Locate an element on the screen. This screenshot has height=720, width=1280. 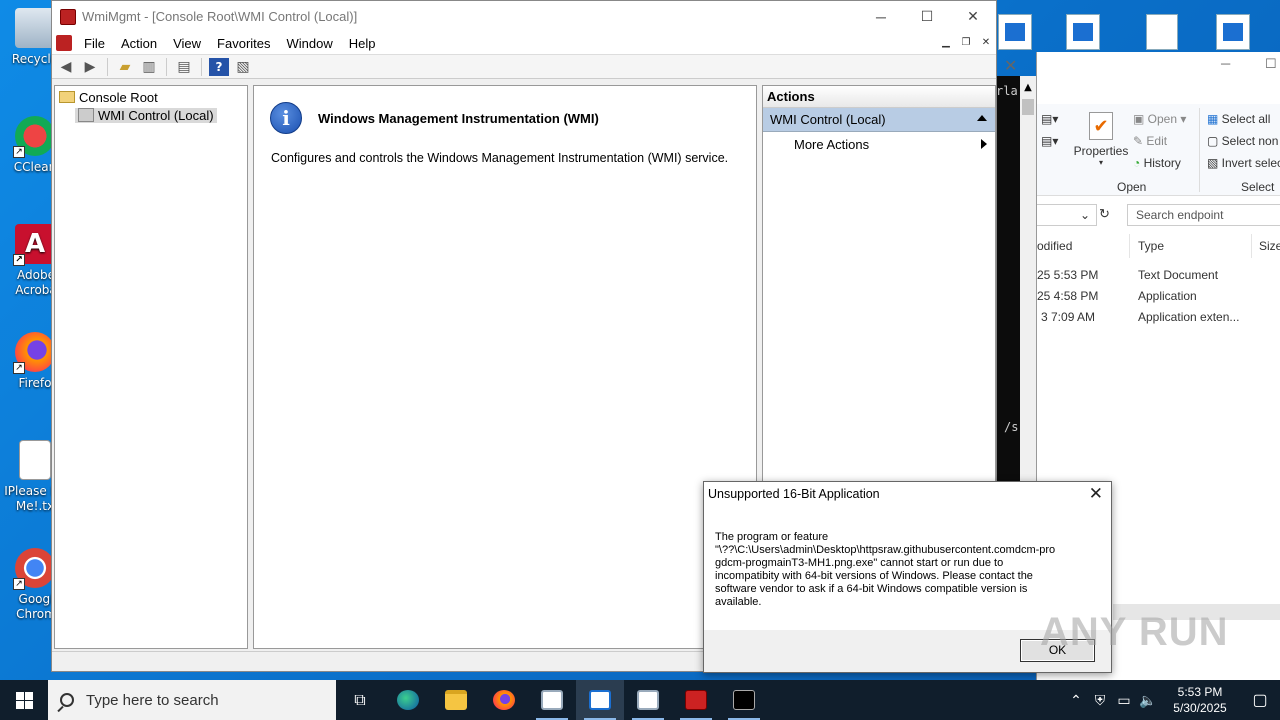
command-prompt-window: rla /s is located at coordinates (1008, 281).